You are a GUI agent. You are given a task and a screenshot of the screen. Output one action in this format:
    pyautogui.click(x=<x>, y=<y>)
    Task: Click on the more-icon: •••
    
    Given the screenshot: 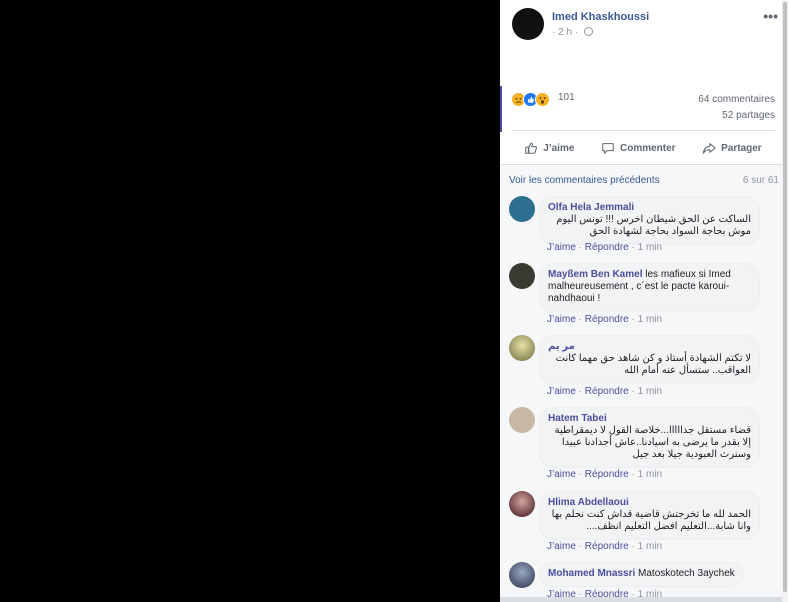 What is the action you would take?
    pyautogui.click(x=770, y=16)
    